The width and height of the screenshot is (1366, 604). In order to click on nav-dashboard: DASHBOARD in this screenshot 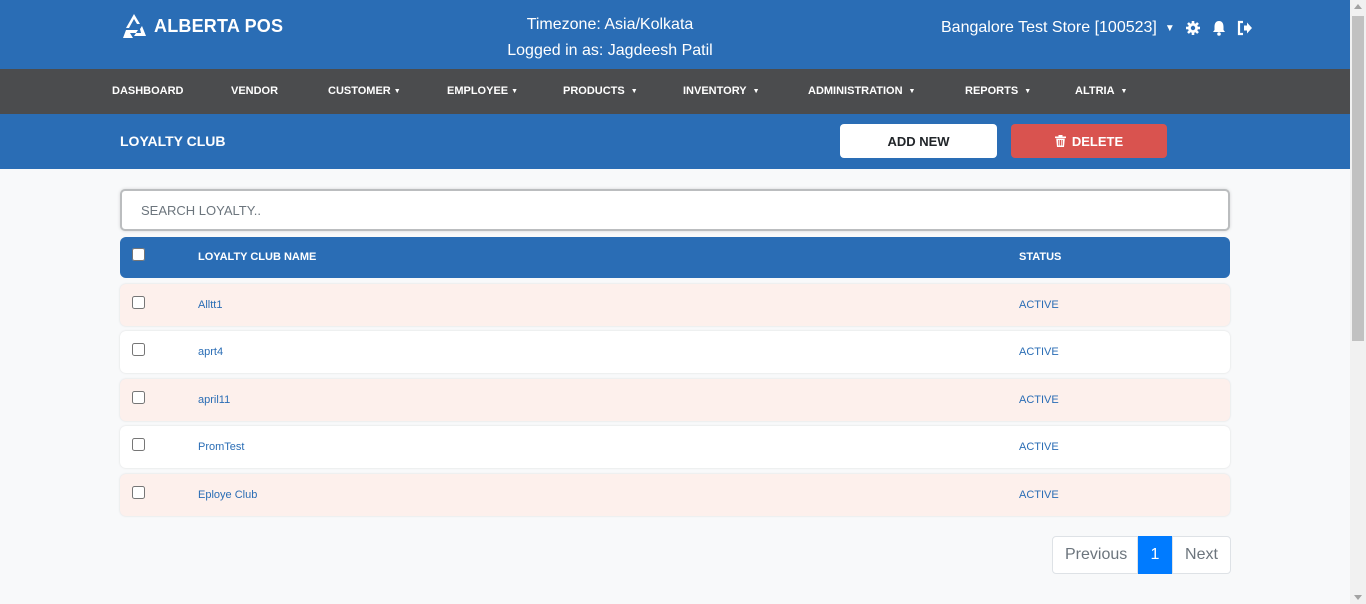, I will do `click(148, 91)`.